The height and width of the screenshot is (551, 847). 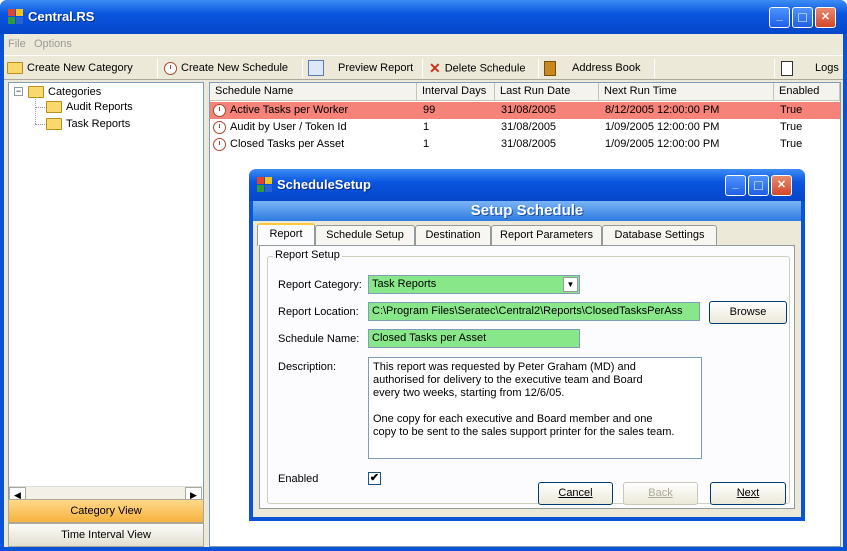 I want to click on menu-options: Options, so click(x=53, y=44).